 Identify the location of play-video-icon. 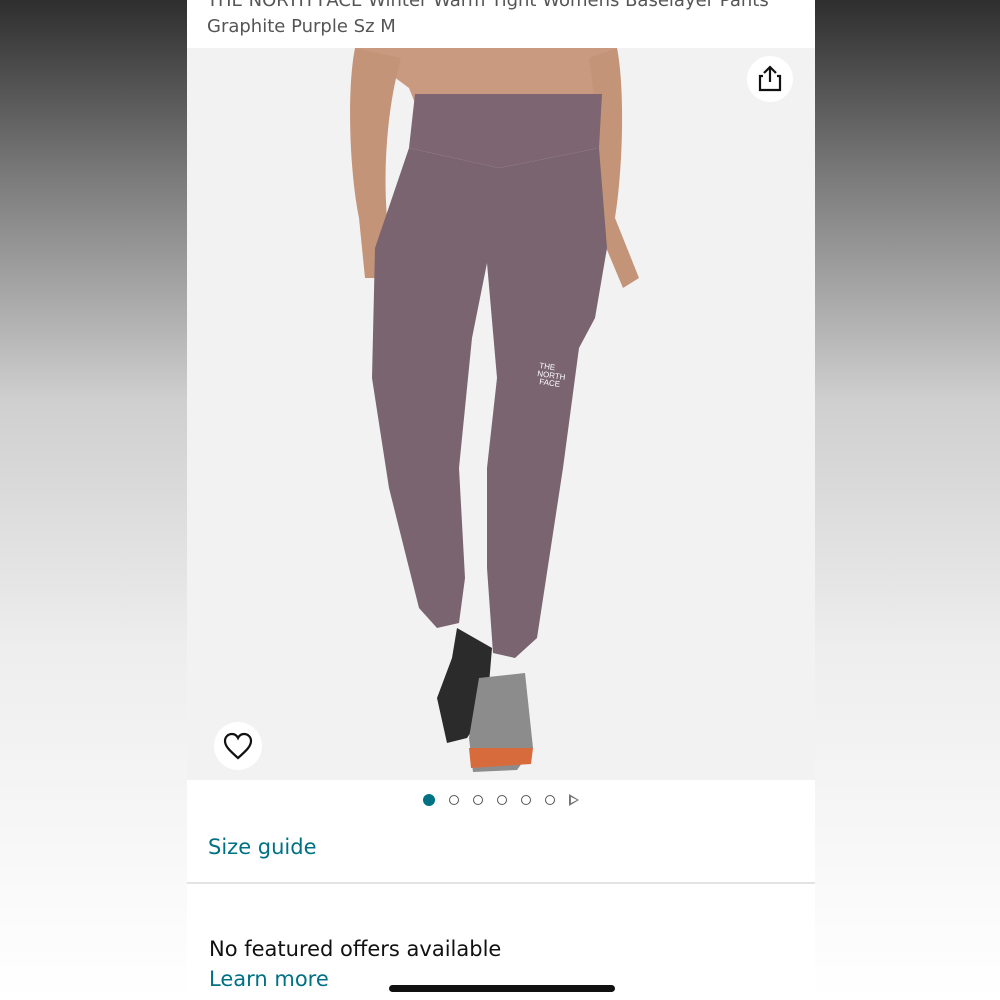
(574, 800).